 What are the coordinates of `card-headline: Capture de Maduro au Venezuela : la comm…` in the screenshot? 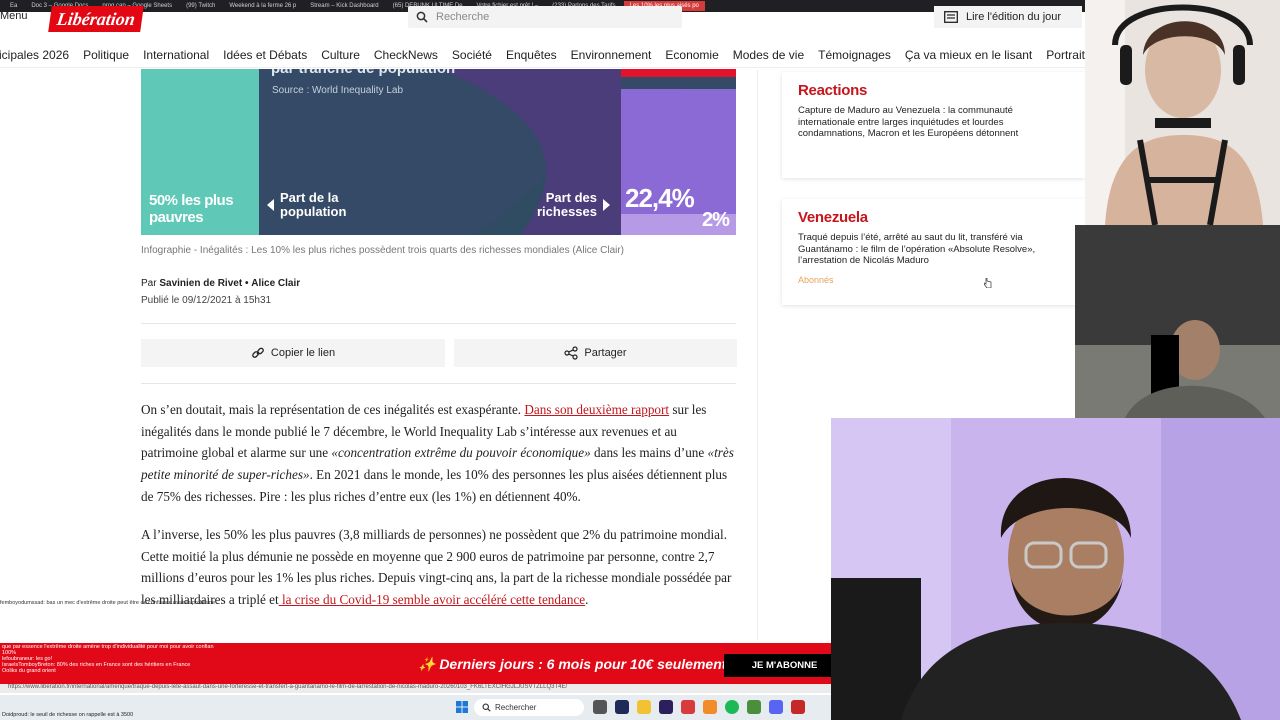 It's located at (933, 122).